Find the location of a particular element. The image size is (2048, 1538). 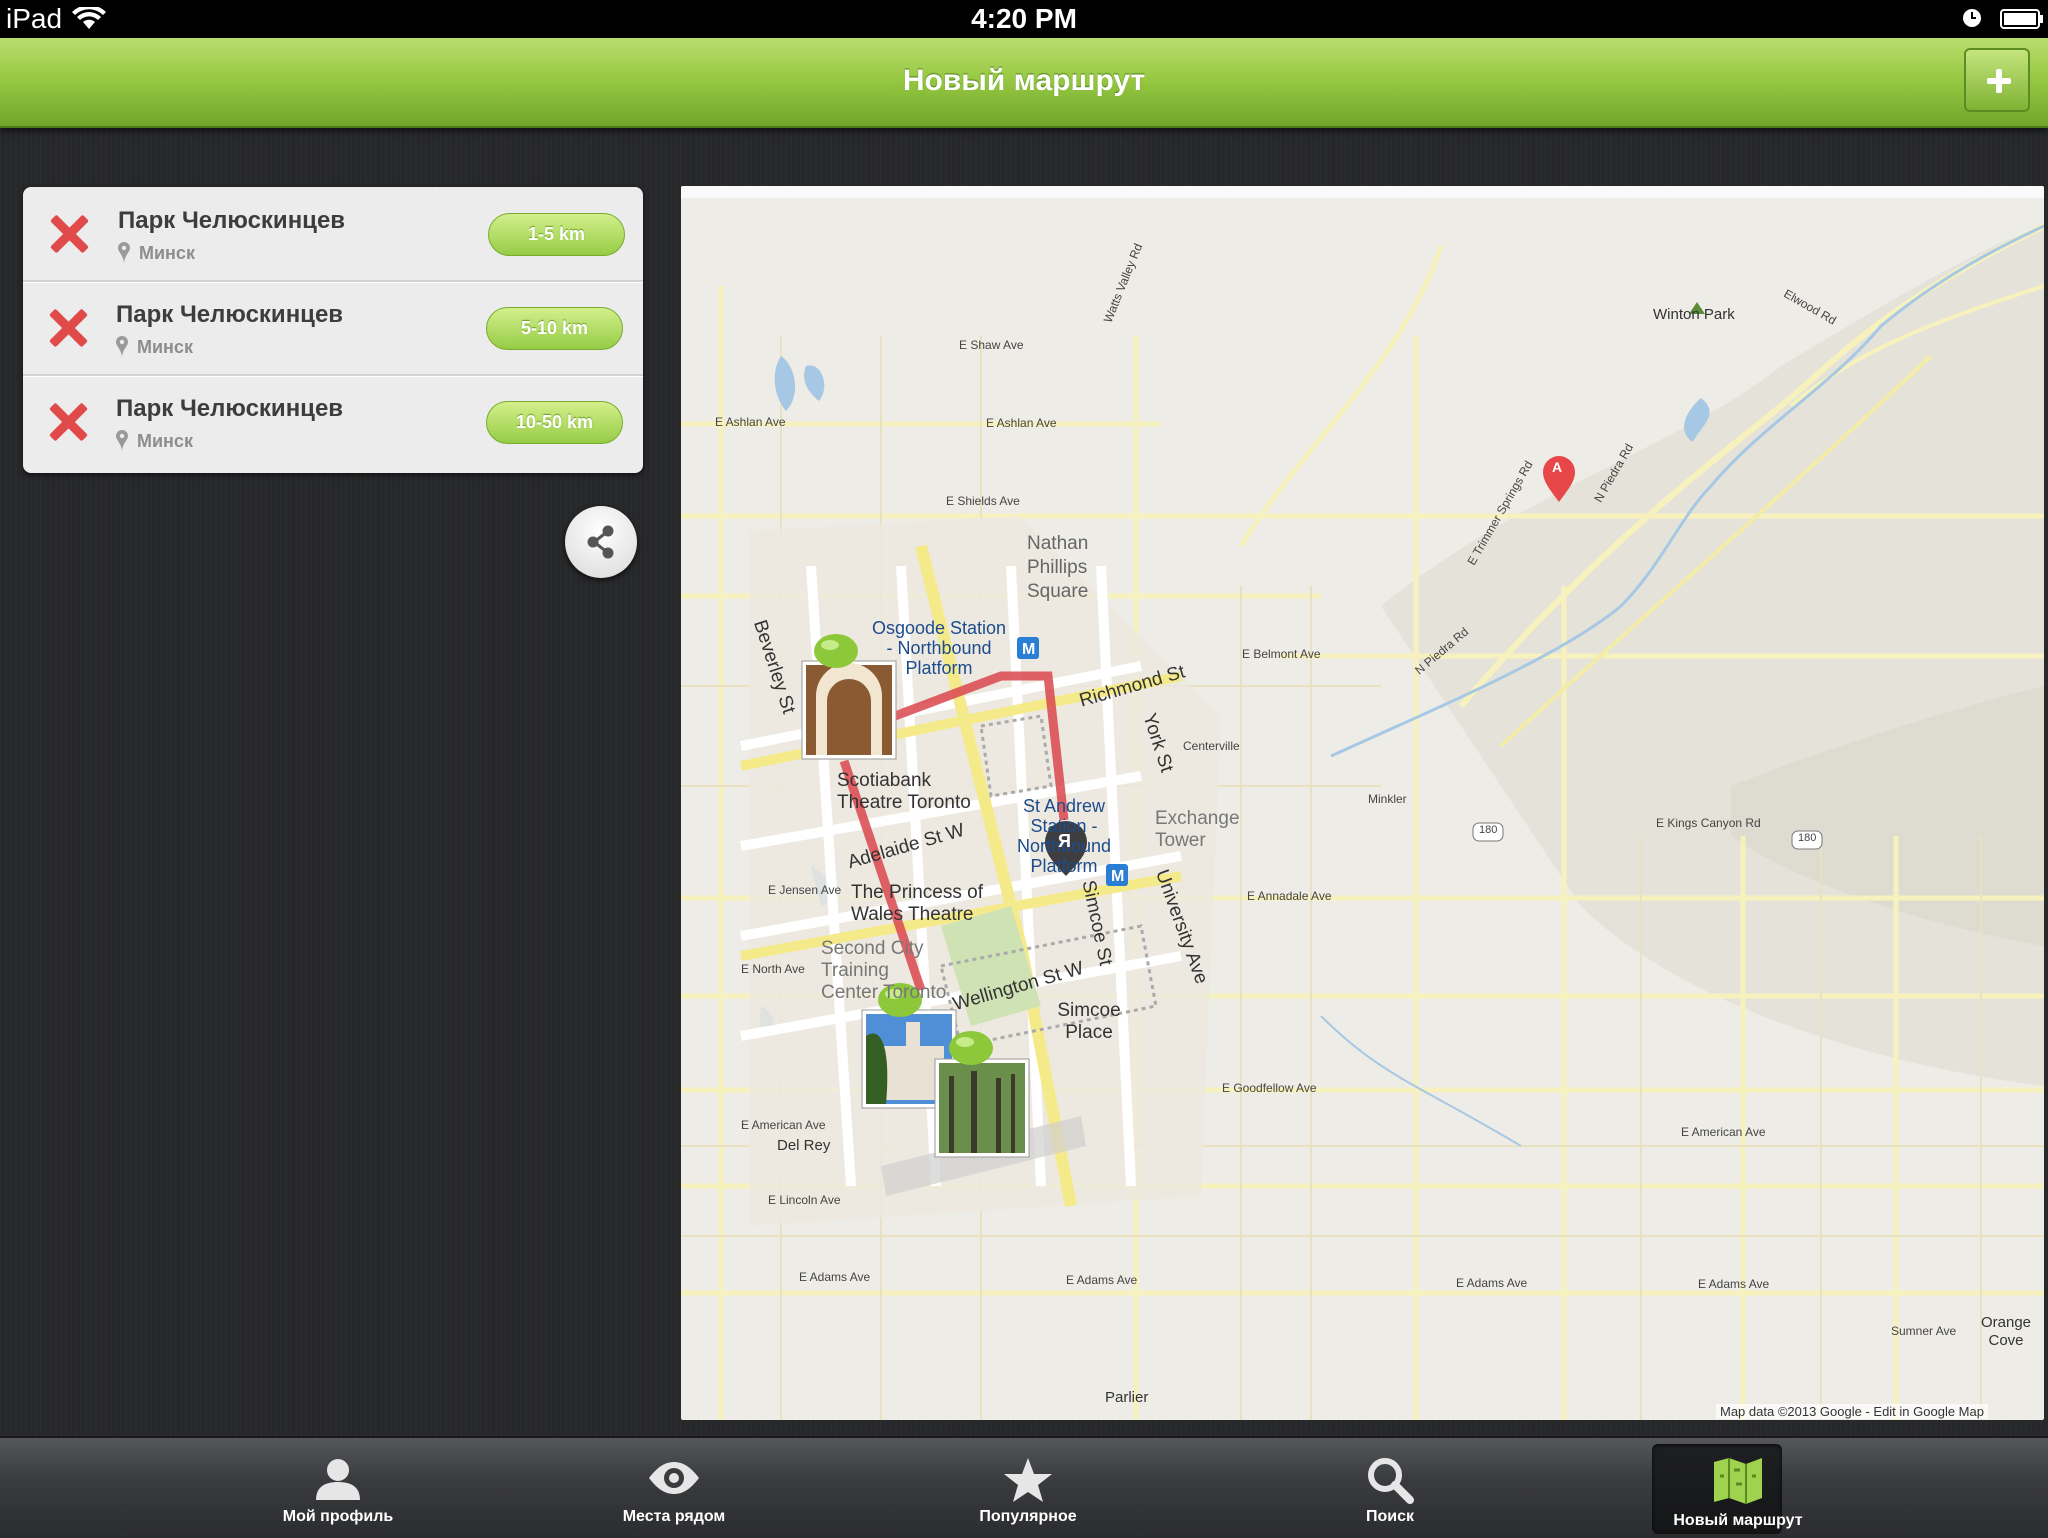

navigation-bar: Новый маршрут is located at coordinates (1024, 83).